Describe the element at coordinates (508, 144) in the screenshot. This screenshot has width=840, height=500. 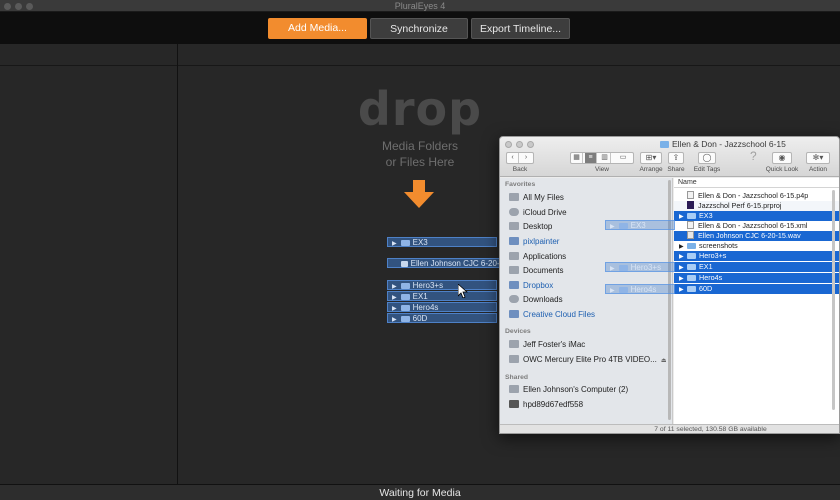
I see `finder-close-icon` at that location.